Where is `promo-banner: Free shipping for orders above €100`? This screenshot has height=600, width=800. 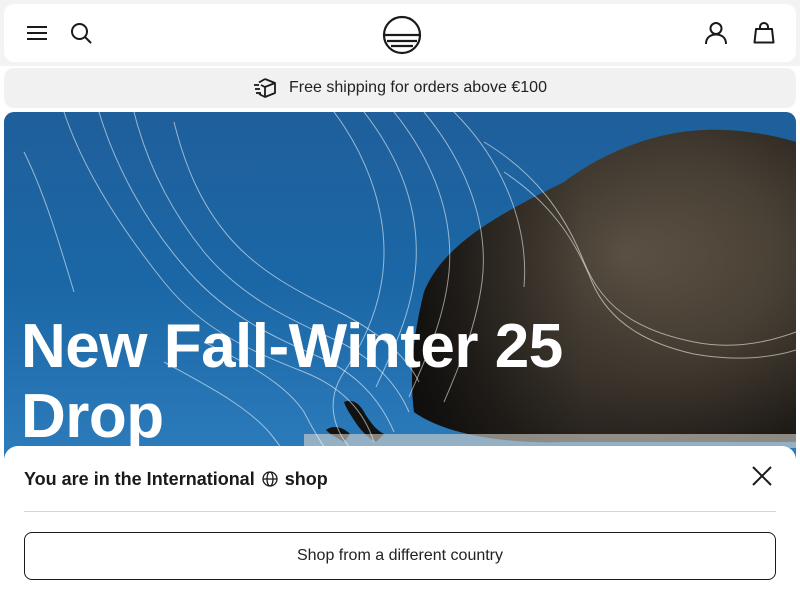
promo-banner: Free shipping for orders above €100 is located at coordinates (400, 88).